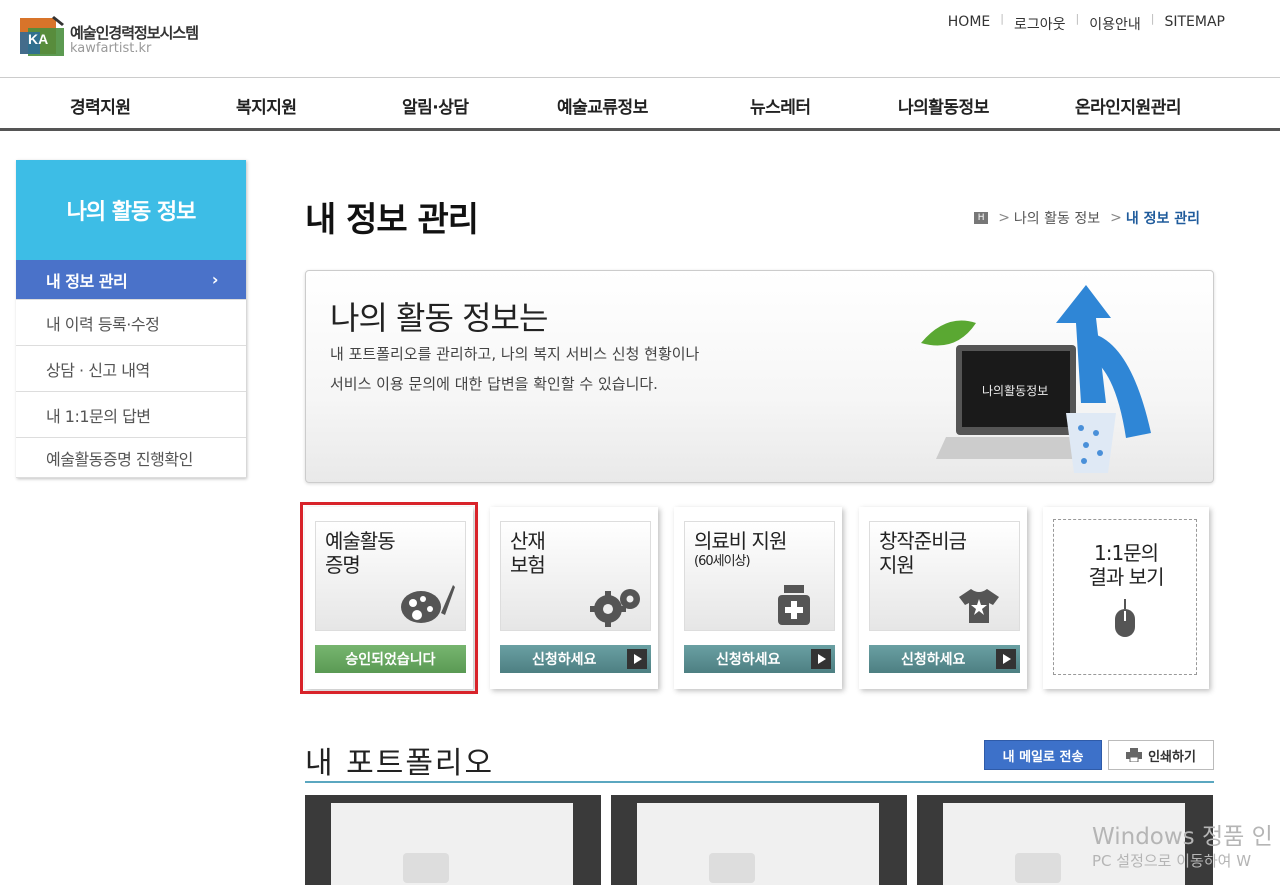  What do you see at coordinates (615, 608) in the screenshot?
I see `gears-icon` at bounding box center [615, 608].